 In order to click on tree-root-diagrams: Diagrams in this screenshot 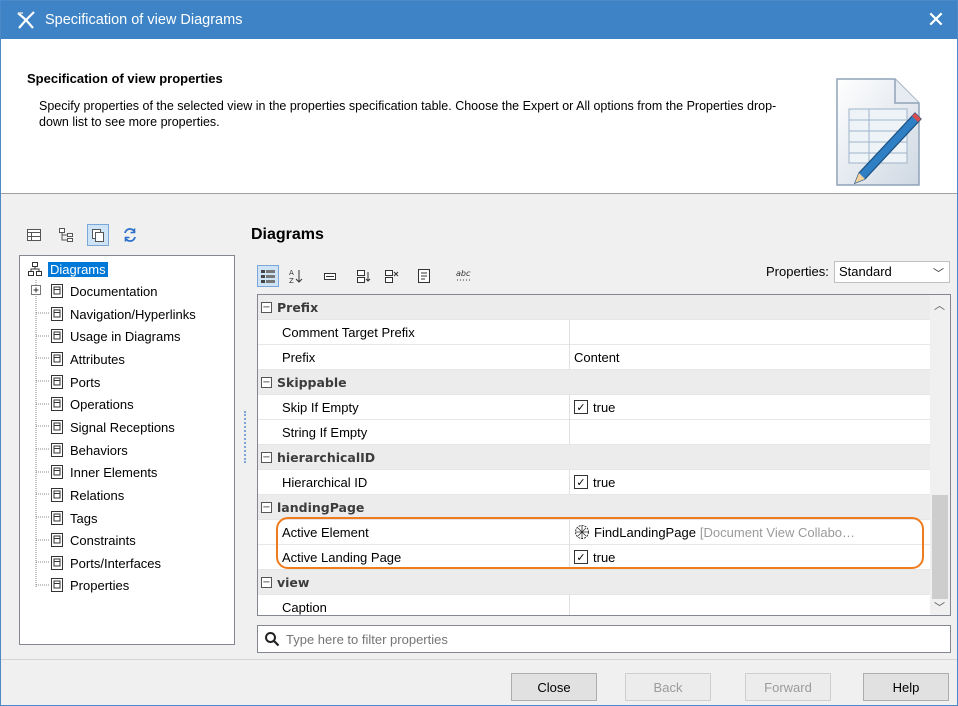, I will do `click(68, 269)`.